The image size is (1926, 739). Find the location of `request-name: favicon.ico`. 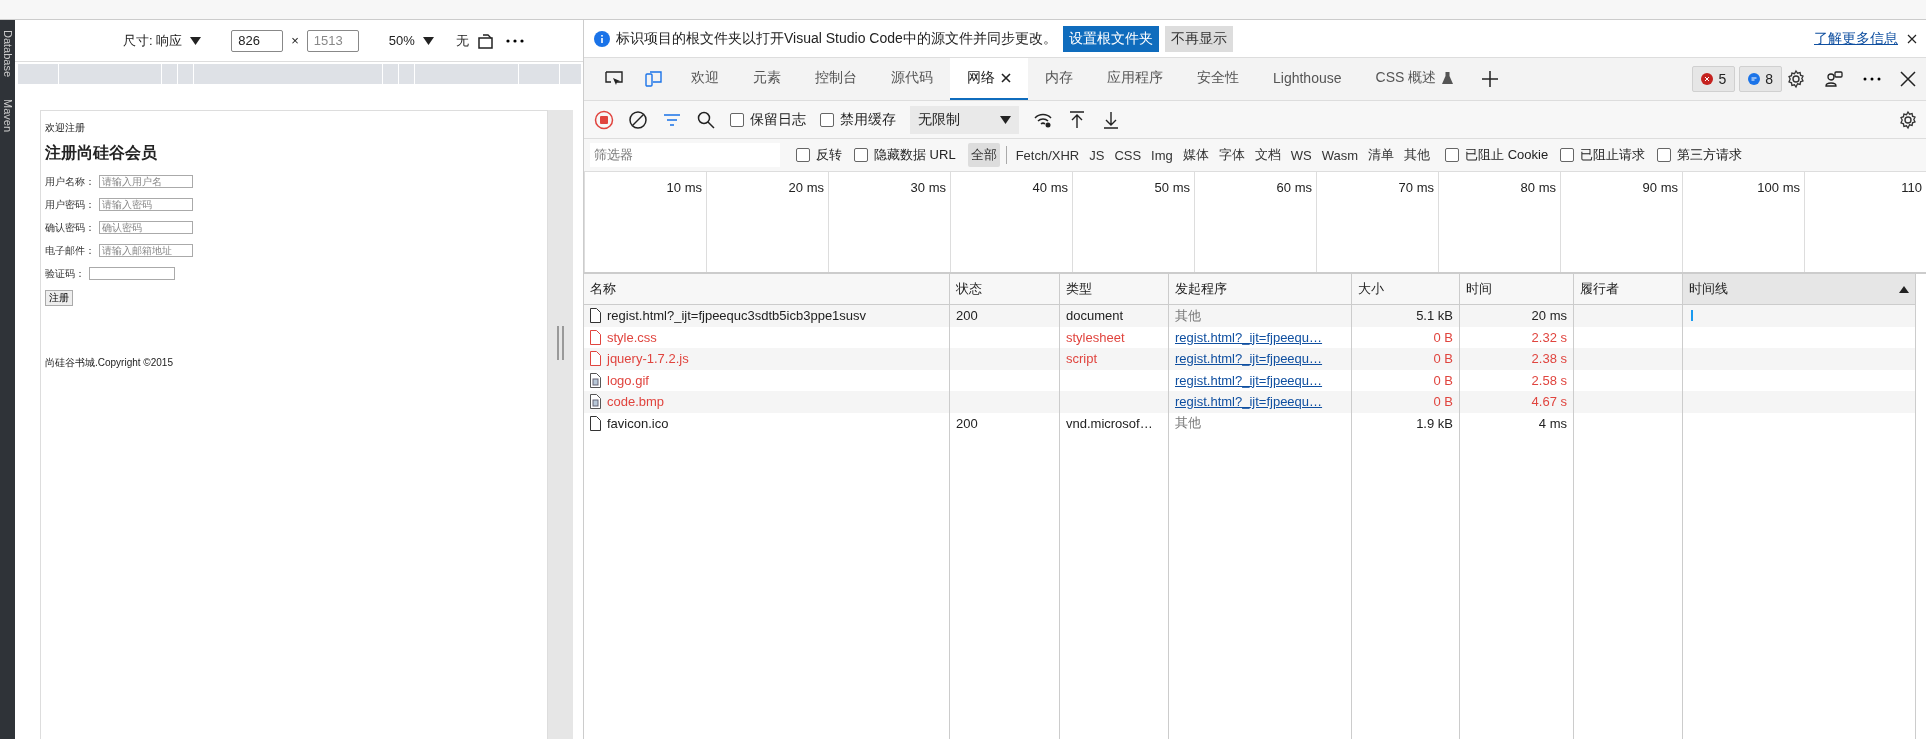

request-name: favicon.ico is located at coordinates (638, 423).